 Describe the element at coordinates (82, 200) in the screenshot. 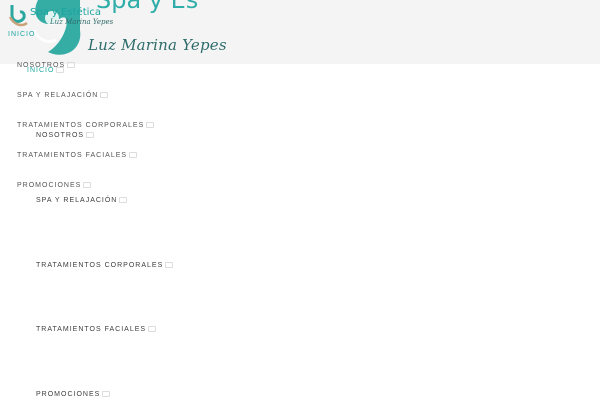

I see `nav2-item-spa: SPA Y RELAJACIÓN` at that location.